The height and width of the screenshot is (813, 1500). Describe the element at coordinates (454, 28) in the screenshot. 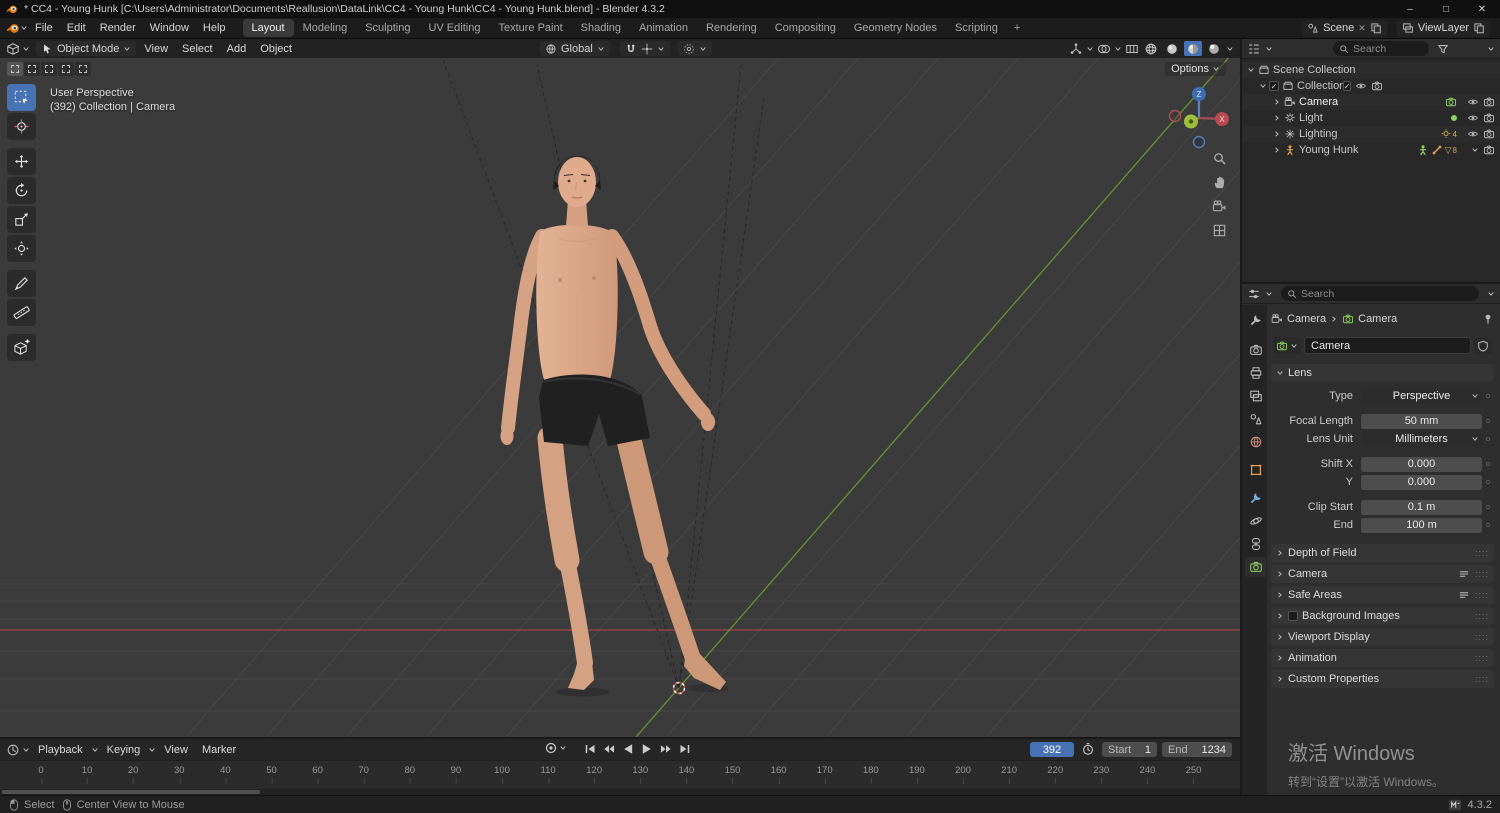

I see `tab-uv-editing: UV Editing` at that location.